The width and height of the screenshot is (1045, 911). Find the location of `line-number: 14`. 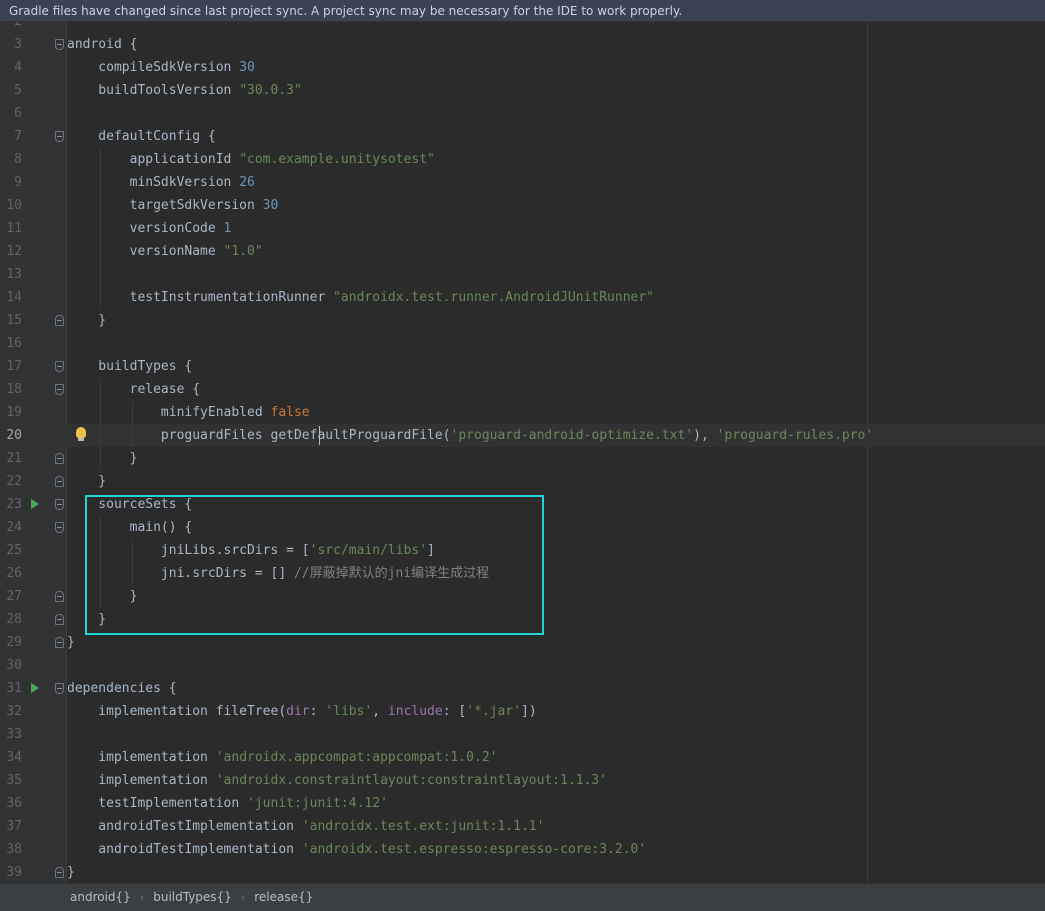

line-number: 14 is located at coordinates (11, 297).